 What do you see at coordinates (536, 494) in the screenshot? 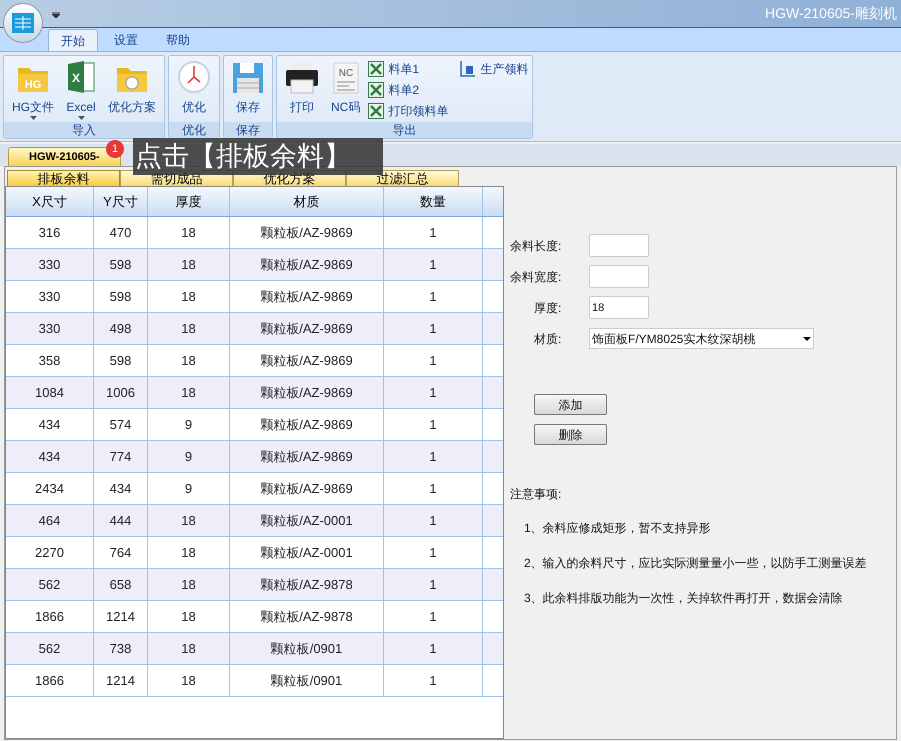
I see `notes-title: 注意事项:` at bounding box center [536, 494].